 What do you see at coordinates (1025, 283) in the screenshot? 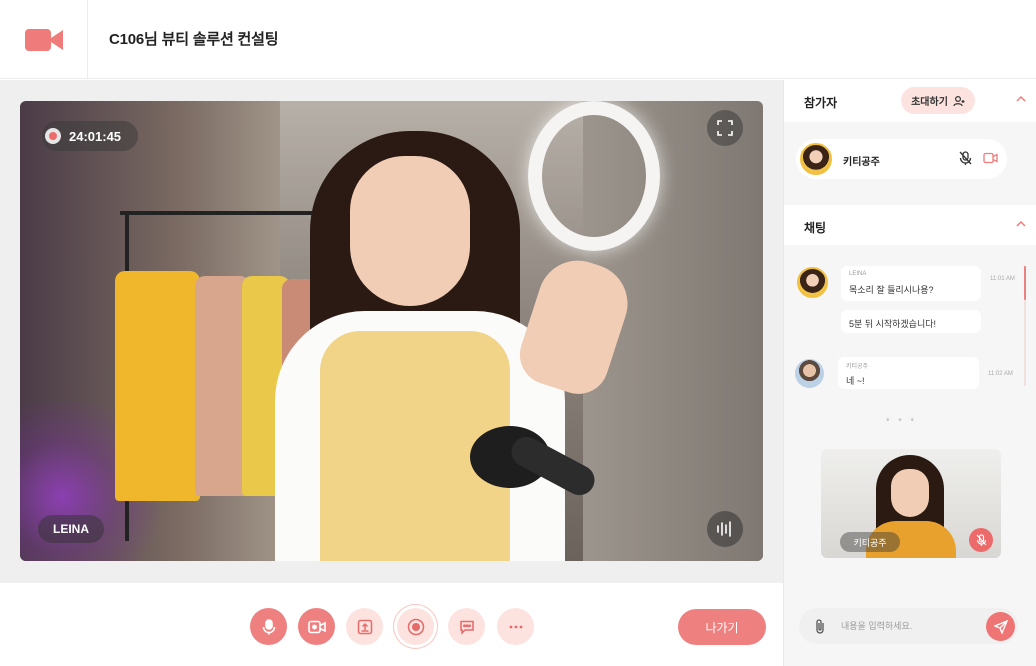
I see `chat-scrollbar-thumb` at bounding box center [1025, 283].